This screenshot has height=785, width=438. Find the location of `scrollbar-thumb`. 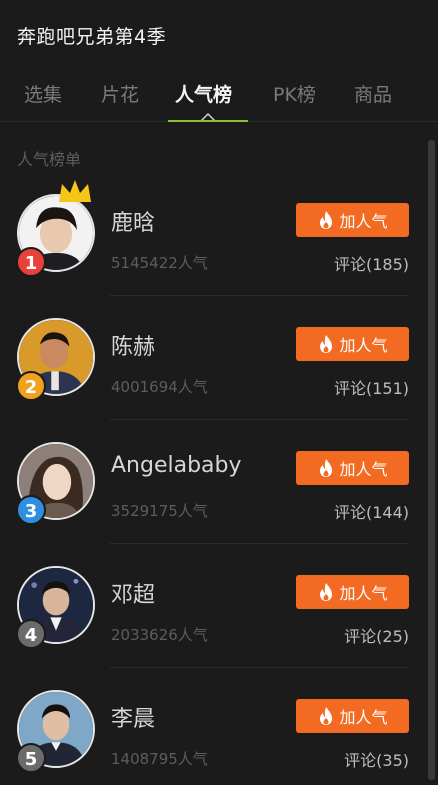

scrollbar-thumb is located at coordinates (431, 460).